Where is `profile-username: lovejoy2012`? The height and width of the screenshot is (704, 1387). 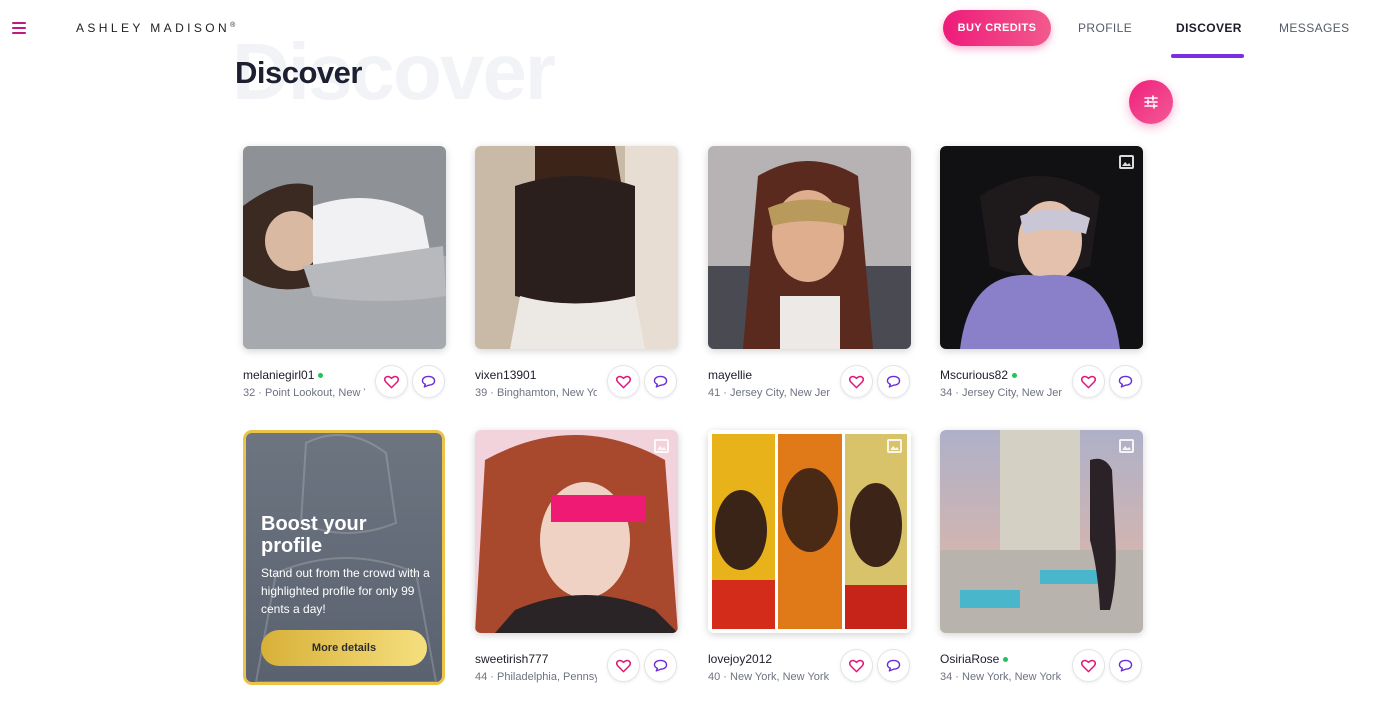 profile-username: lovejoy2012 is located at coordinates (740, 659).